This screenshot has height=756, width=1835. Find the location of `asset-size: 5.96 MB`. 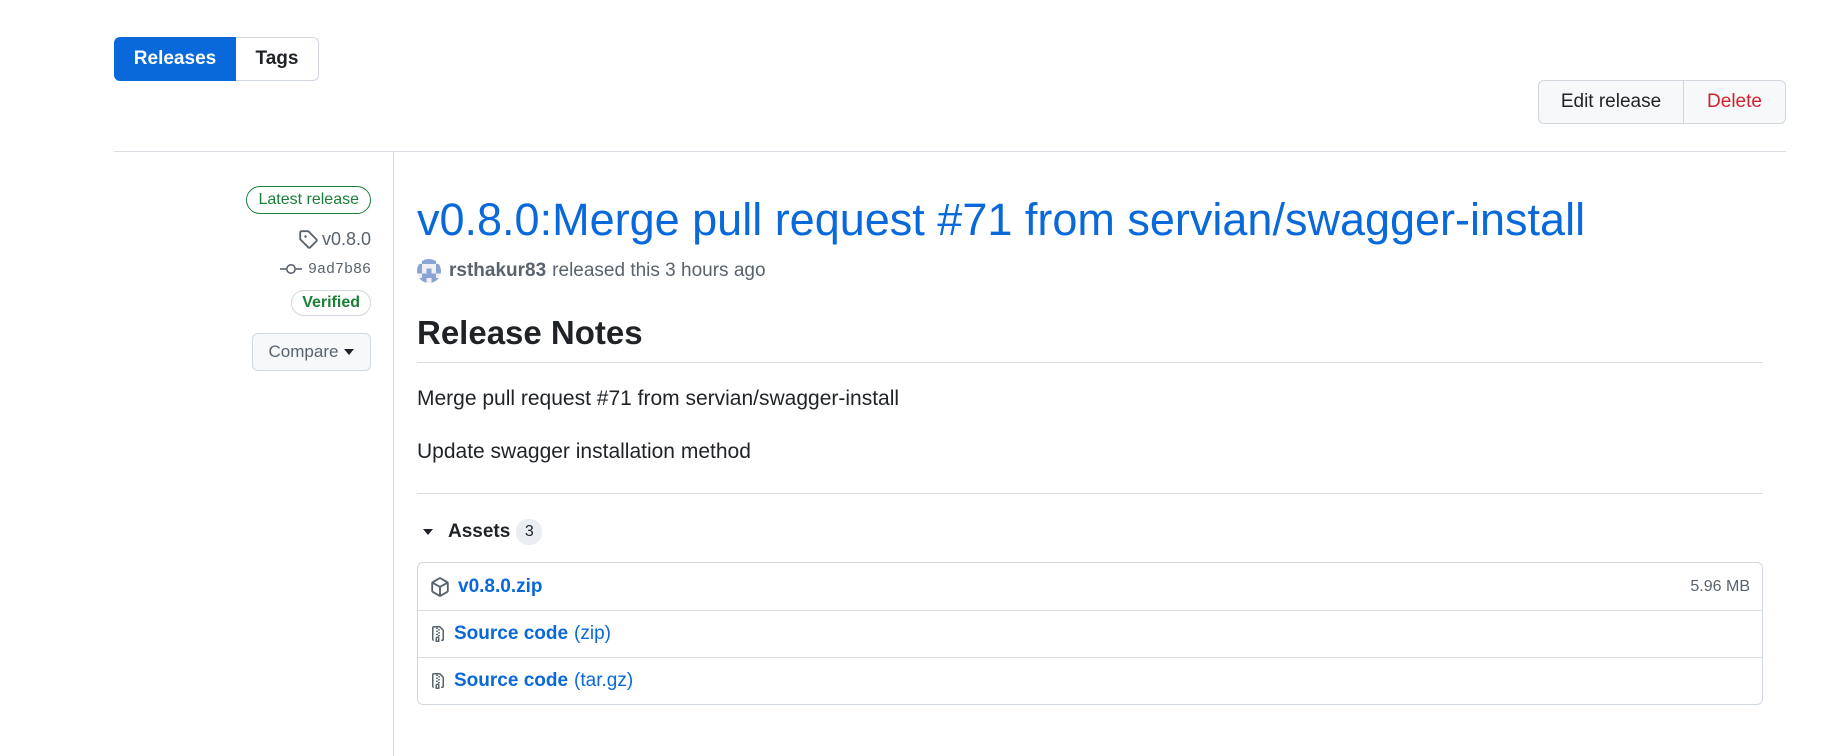

asset-size: 5.96 MB is located at coordinates (1720, 586).